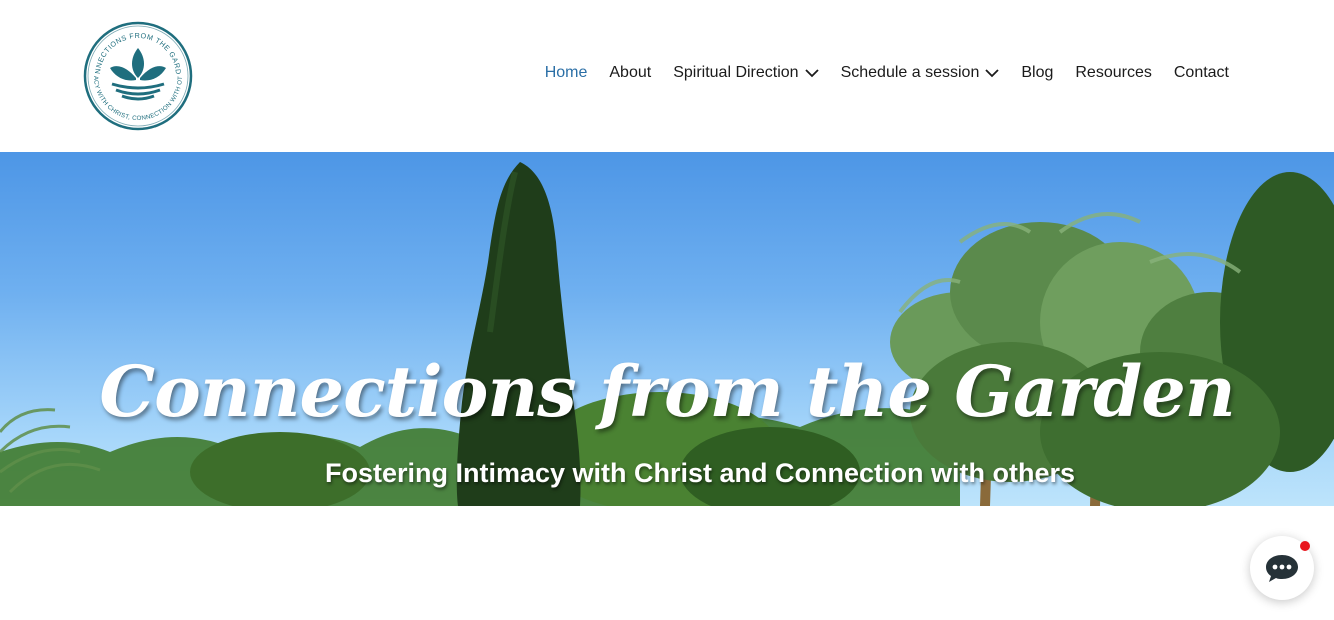 This screenshot has height=620, width=1334. What do you see at coordinates (1282, 568) in the screenshot?
I see `chat-bubble-icon` at bounding box center [1282, 568].